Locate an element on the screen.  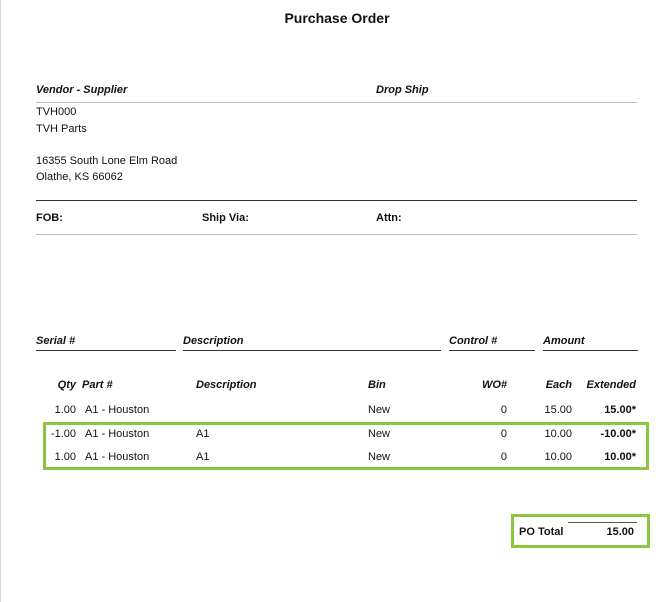
amount-underline is located at coordinates (590, 350).